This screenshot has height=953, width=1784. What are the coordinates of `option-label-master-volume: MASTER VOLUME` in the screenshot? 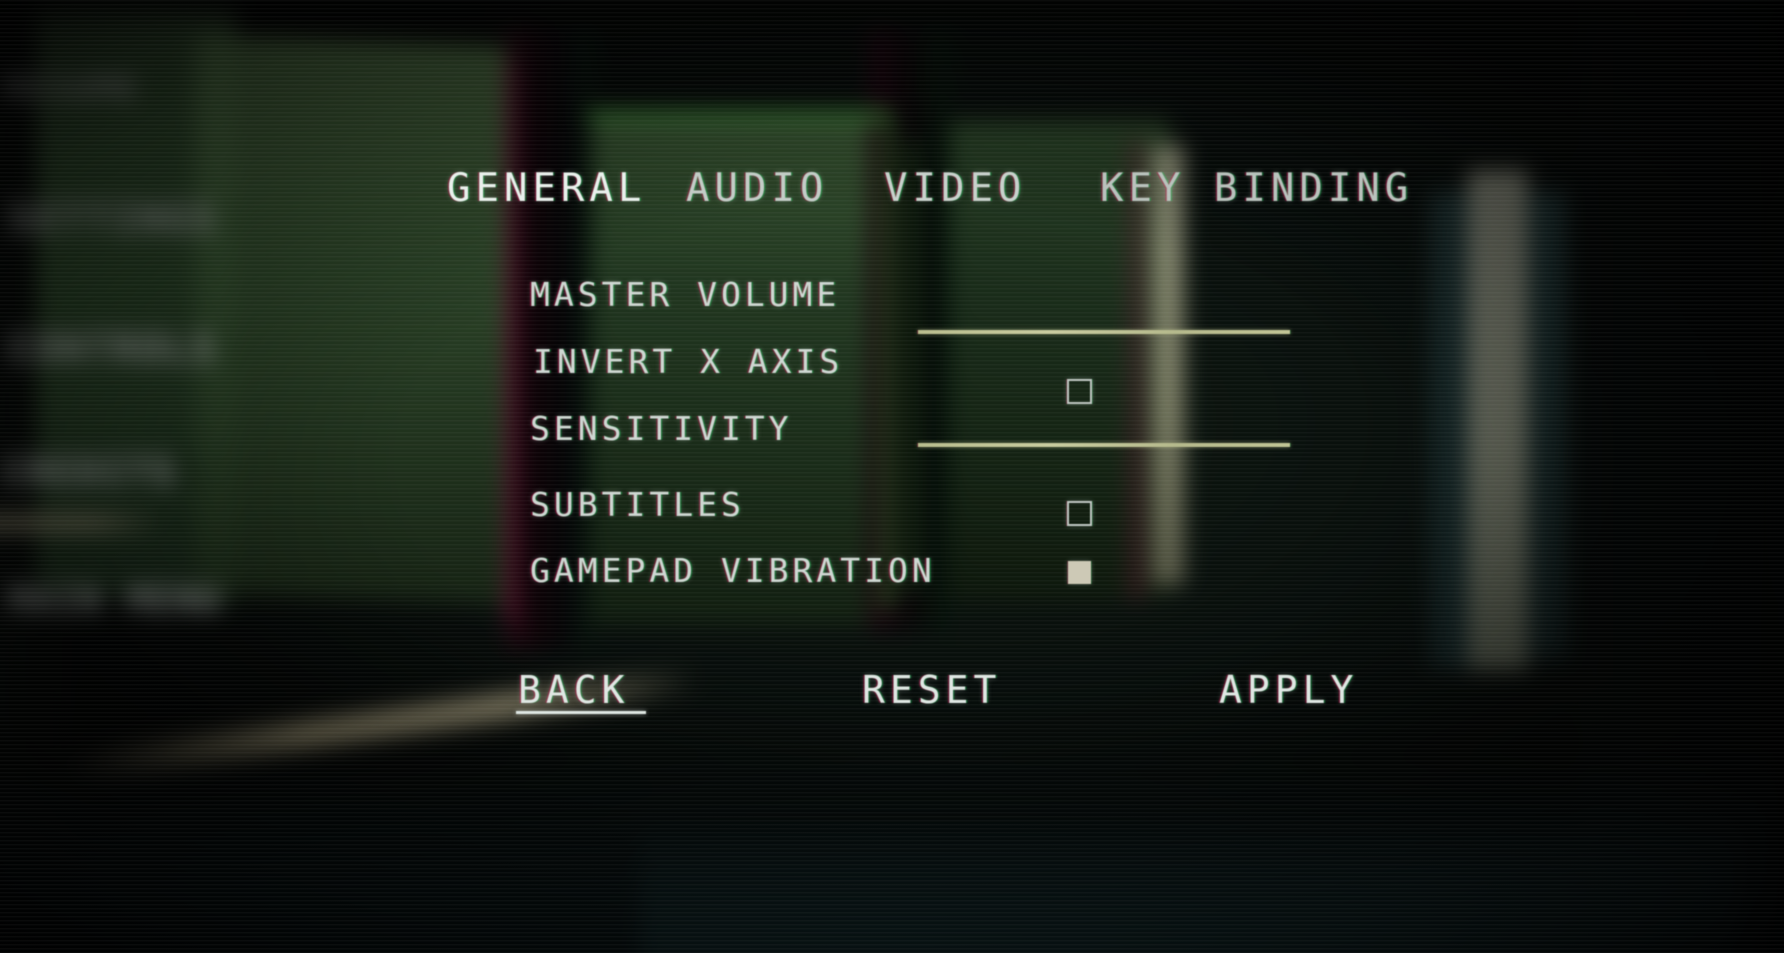 It's located at (685, 294).